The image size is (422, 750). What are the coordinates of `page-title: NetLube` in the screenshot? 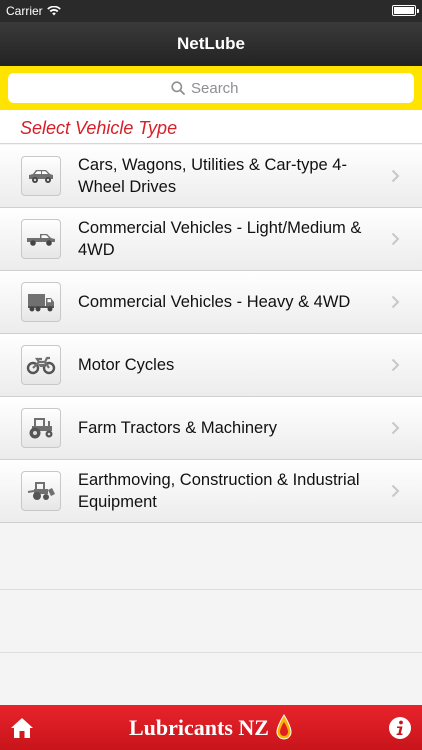 It's located at (211, 43).